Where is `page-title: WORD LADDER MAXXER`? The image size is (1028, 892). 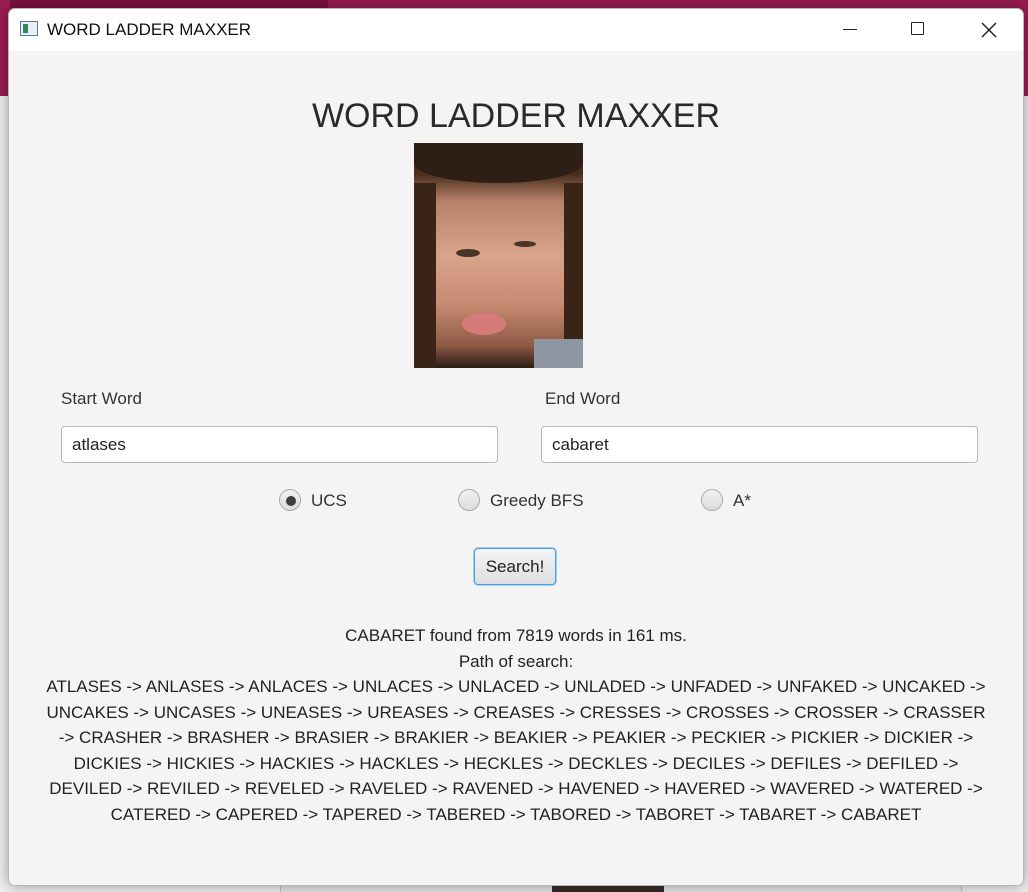 page-title: WORD LADDER MAXXER is located at coordinates (516, 116).